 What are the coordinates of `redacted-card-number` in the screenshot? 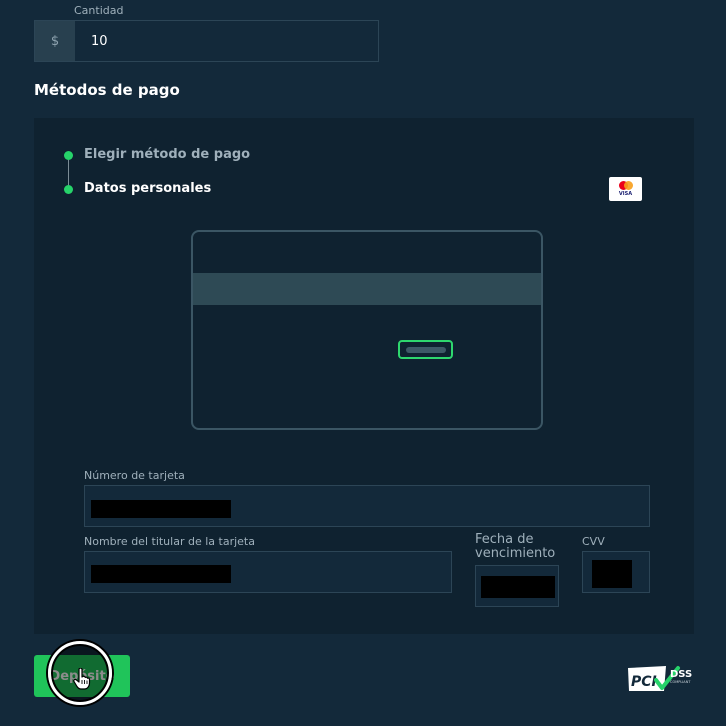 It's located at (161, 509).